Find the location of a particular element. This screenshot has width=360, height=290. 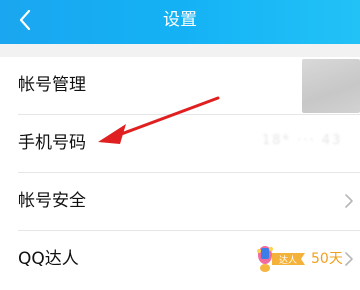

settings-item-label: 帐号管理 is located at coordinates (52, 85).